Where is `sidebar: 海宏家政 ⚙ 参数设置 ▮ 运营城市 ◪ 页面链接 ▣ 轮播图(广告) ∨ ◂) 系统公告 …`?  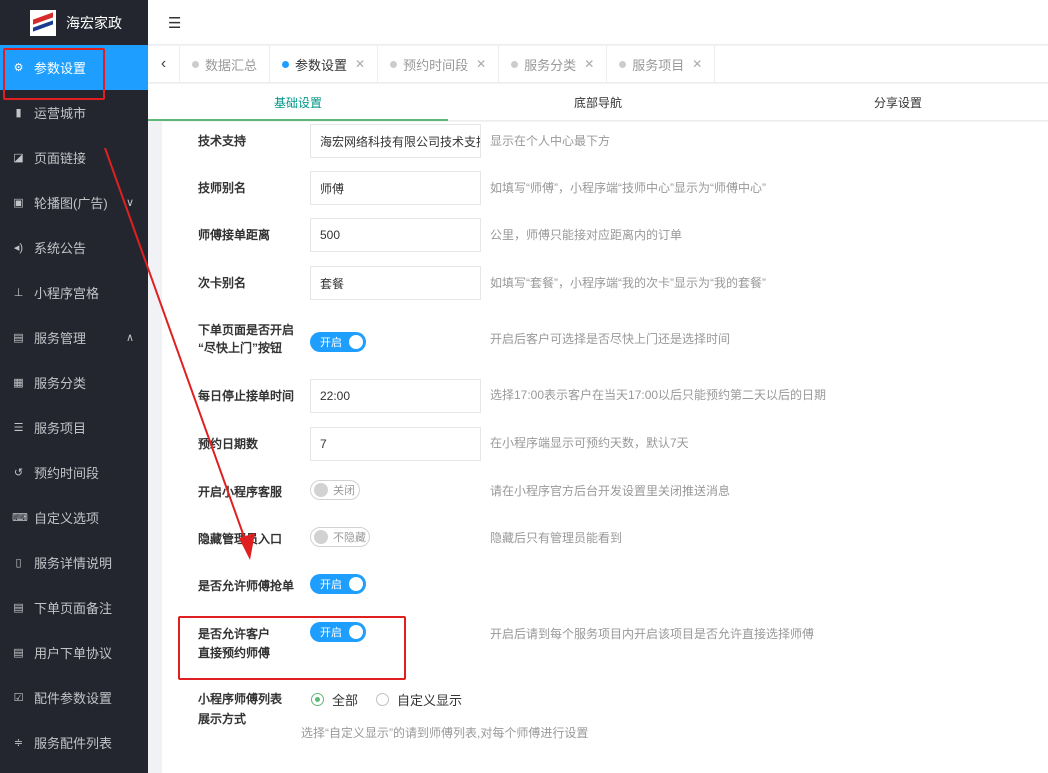 sidebar: 海宏家政 ⚙ 参数设置 ▮ 运营城市 ◪ 页面链接 ▣ 轮播图(广告) ∨ ◂) 系统公告 … is located at coordinates (74, 386).